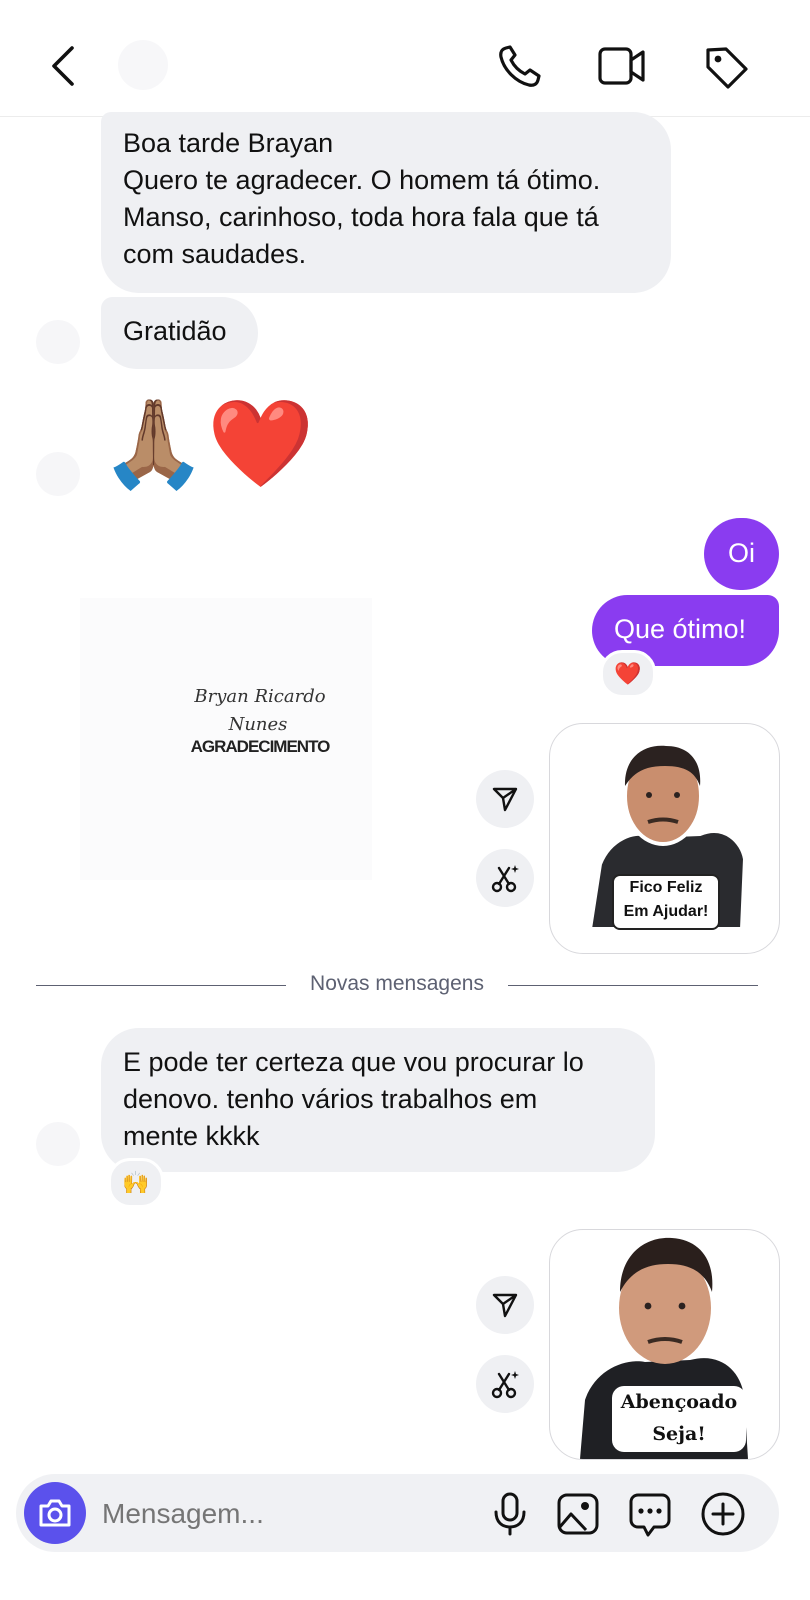  I want to click on message-text: Oi, so click(741, 553).